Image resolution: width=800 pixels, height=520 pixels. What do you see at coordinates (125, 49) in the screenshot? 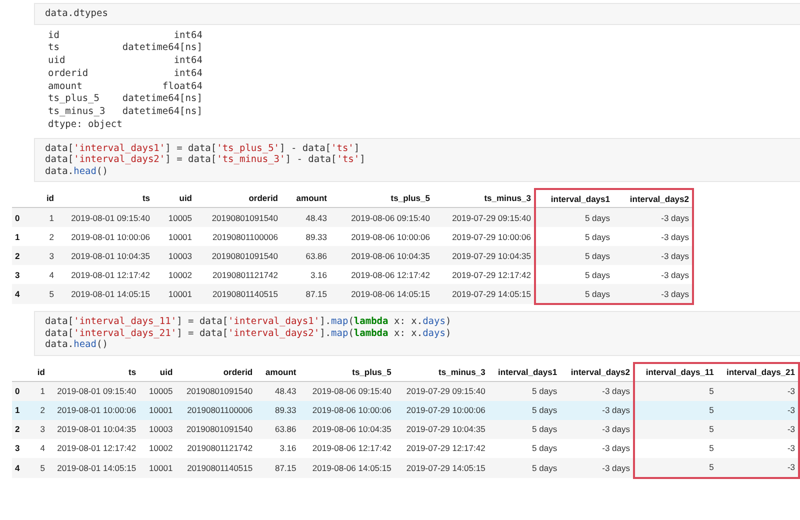
I see `output-line: ts datetime64[ns]` at bounding box center [125, 49].